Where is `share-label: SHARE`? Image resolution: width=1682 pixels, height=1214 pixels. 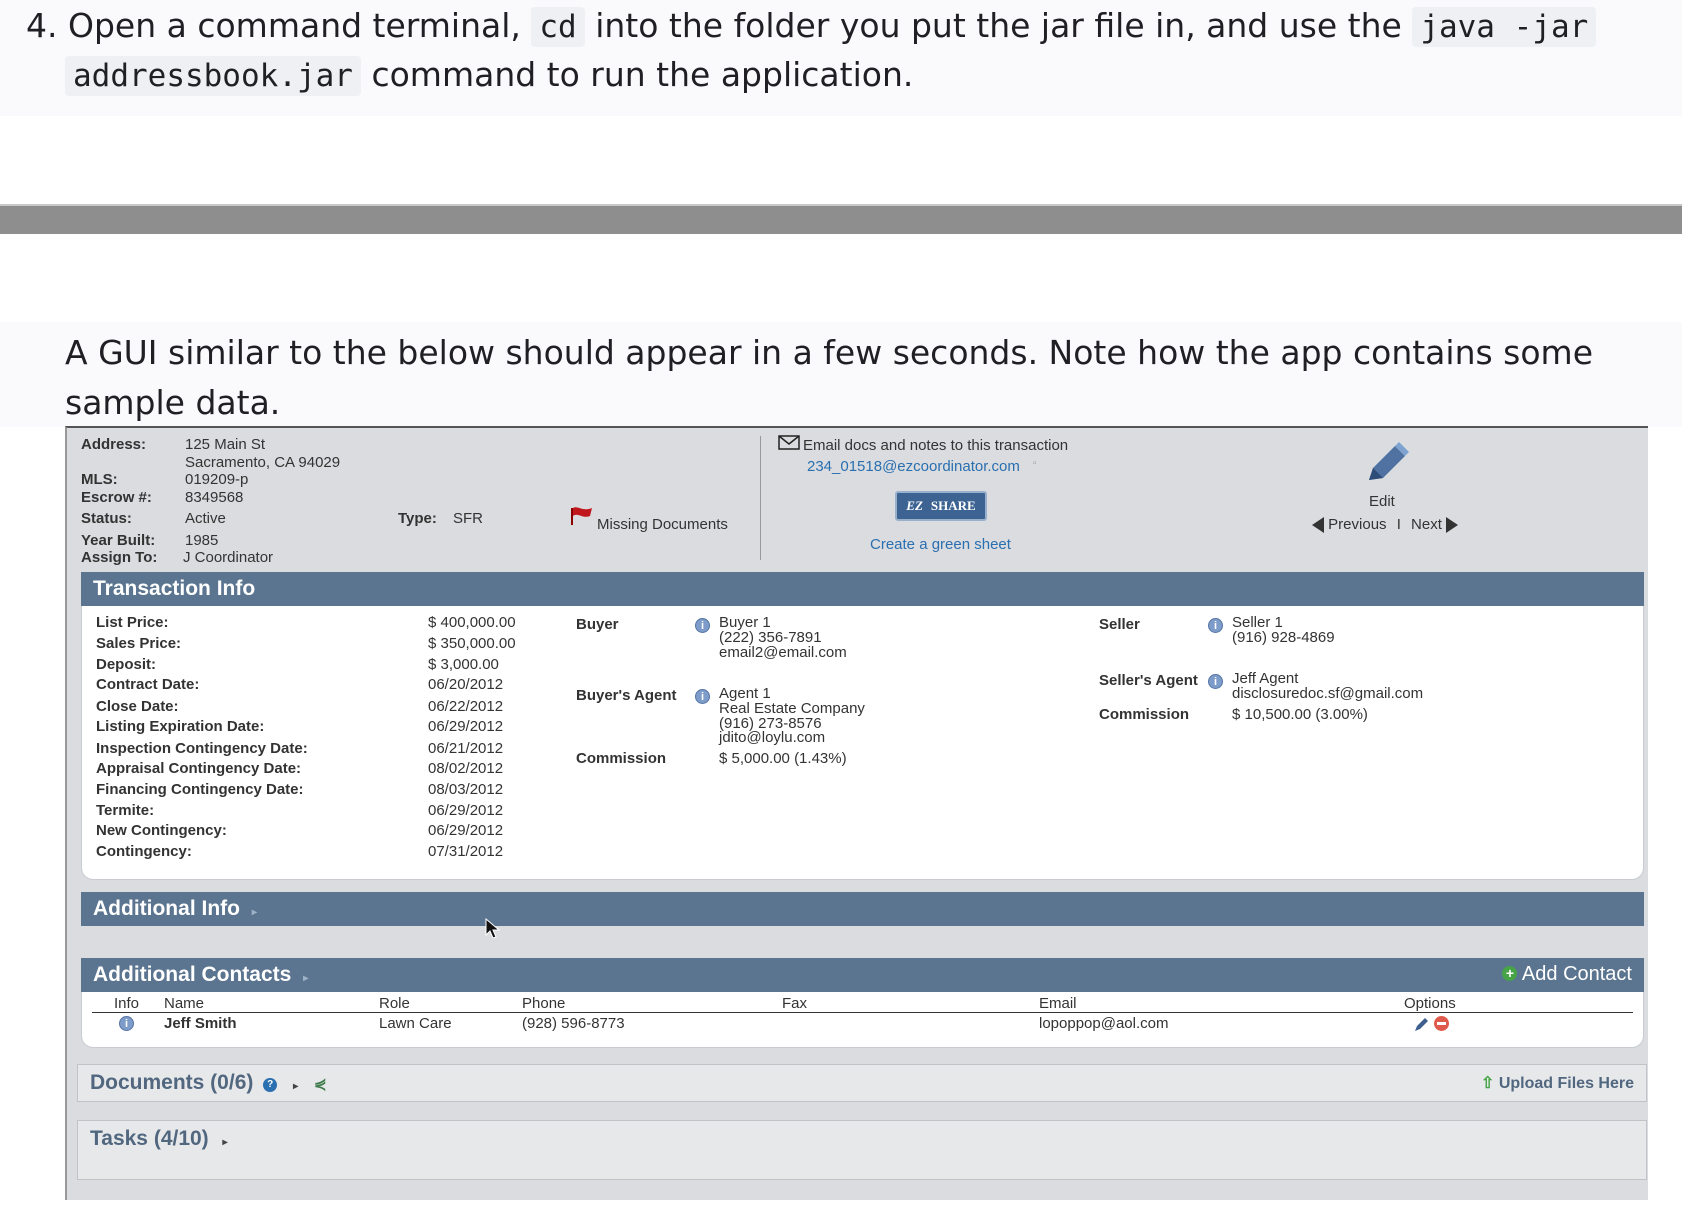
share-label: SHARE is located at coordinates (953, 505).